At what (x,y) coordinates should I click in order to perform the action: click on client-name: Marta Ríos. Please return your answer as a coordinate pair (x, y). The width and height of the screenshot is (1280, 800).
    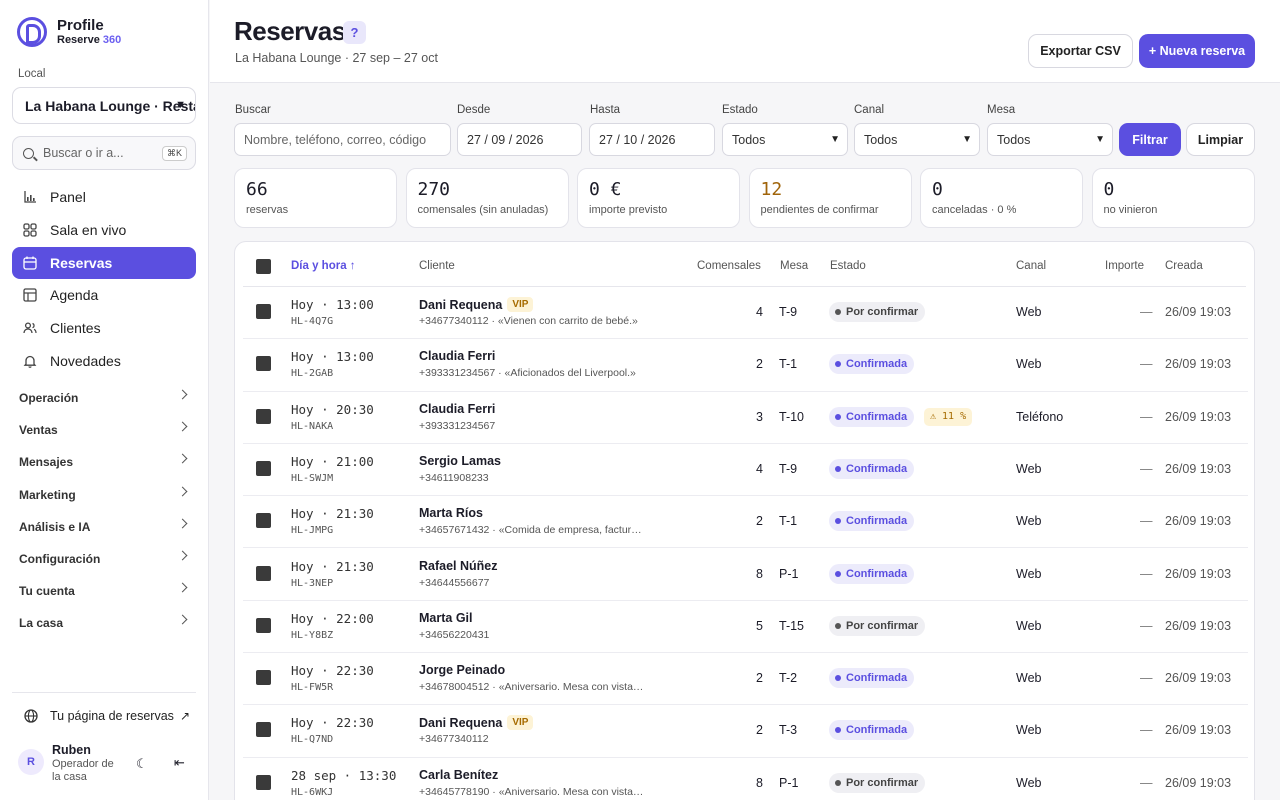
    Looking at the image, I should click on (451, 513).